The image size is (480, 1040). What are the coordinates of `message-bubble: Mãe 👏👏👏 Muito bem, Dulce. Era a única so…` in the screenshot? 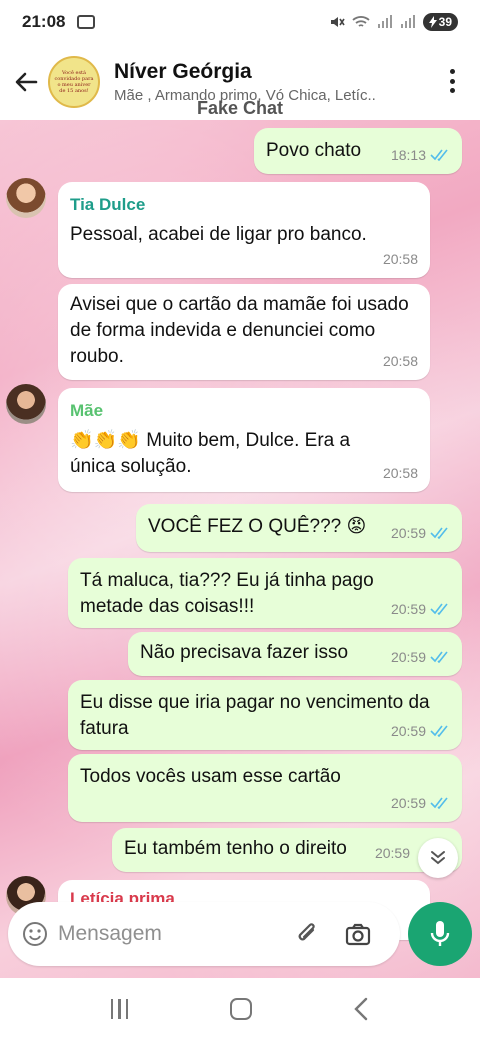 It's located at (244, 440).